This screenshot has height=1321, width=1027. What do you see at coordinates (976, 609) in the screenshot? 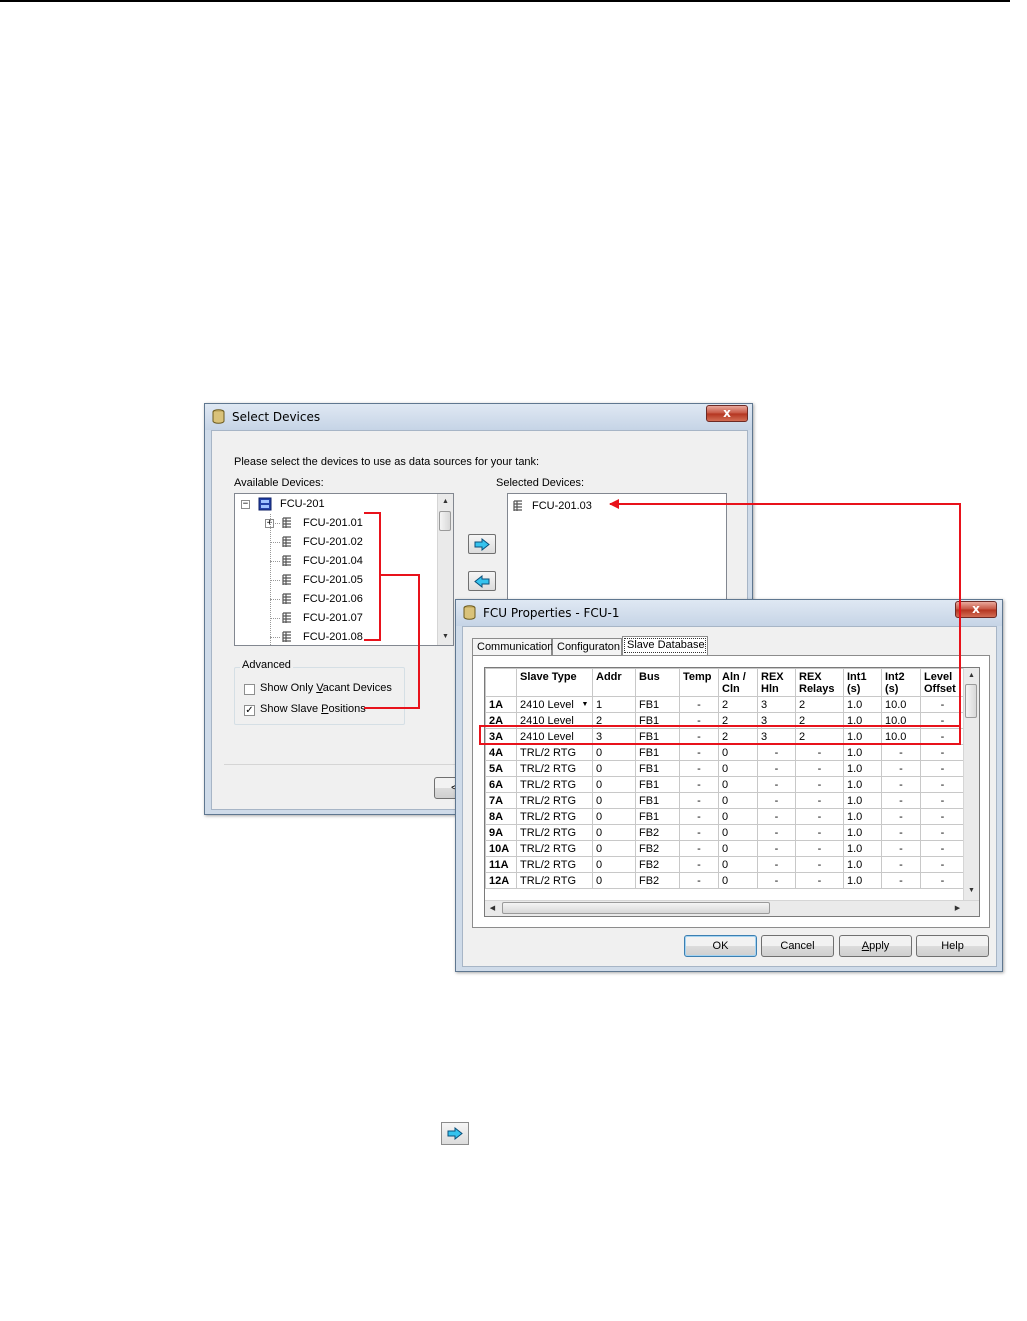
I see `close-button: x` at bounding box center [976, 609].